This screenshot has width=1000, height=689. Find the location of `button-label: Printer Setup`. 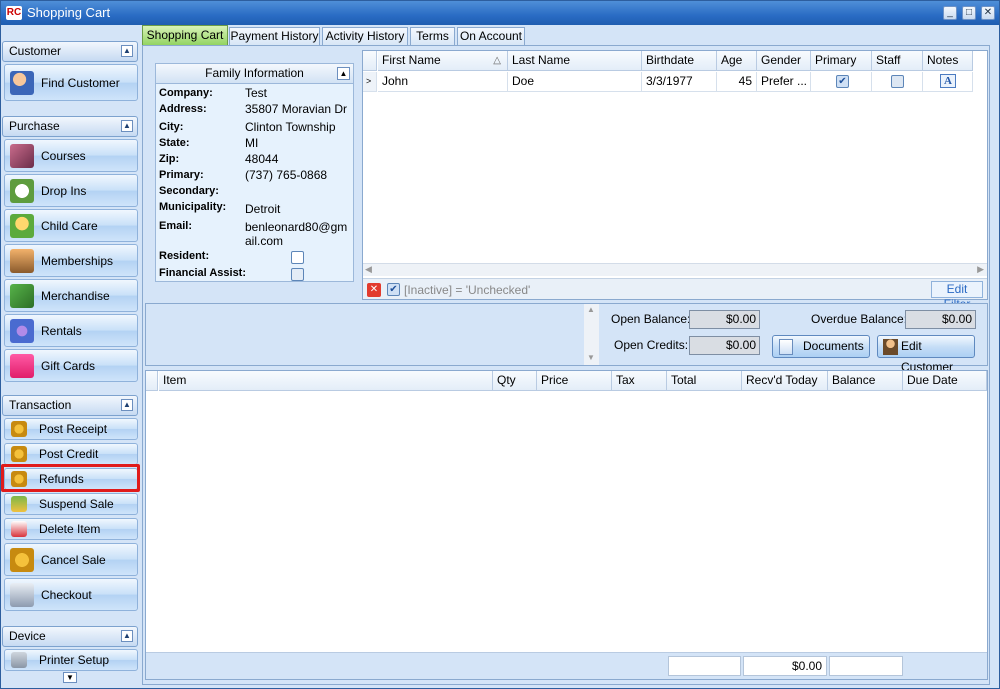

button-label: Printer Setup is located at coordinates (74, 660).